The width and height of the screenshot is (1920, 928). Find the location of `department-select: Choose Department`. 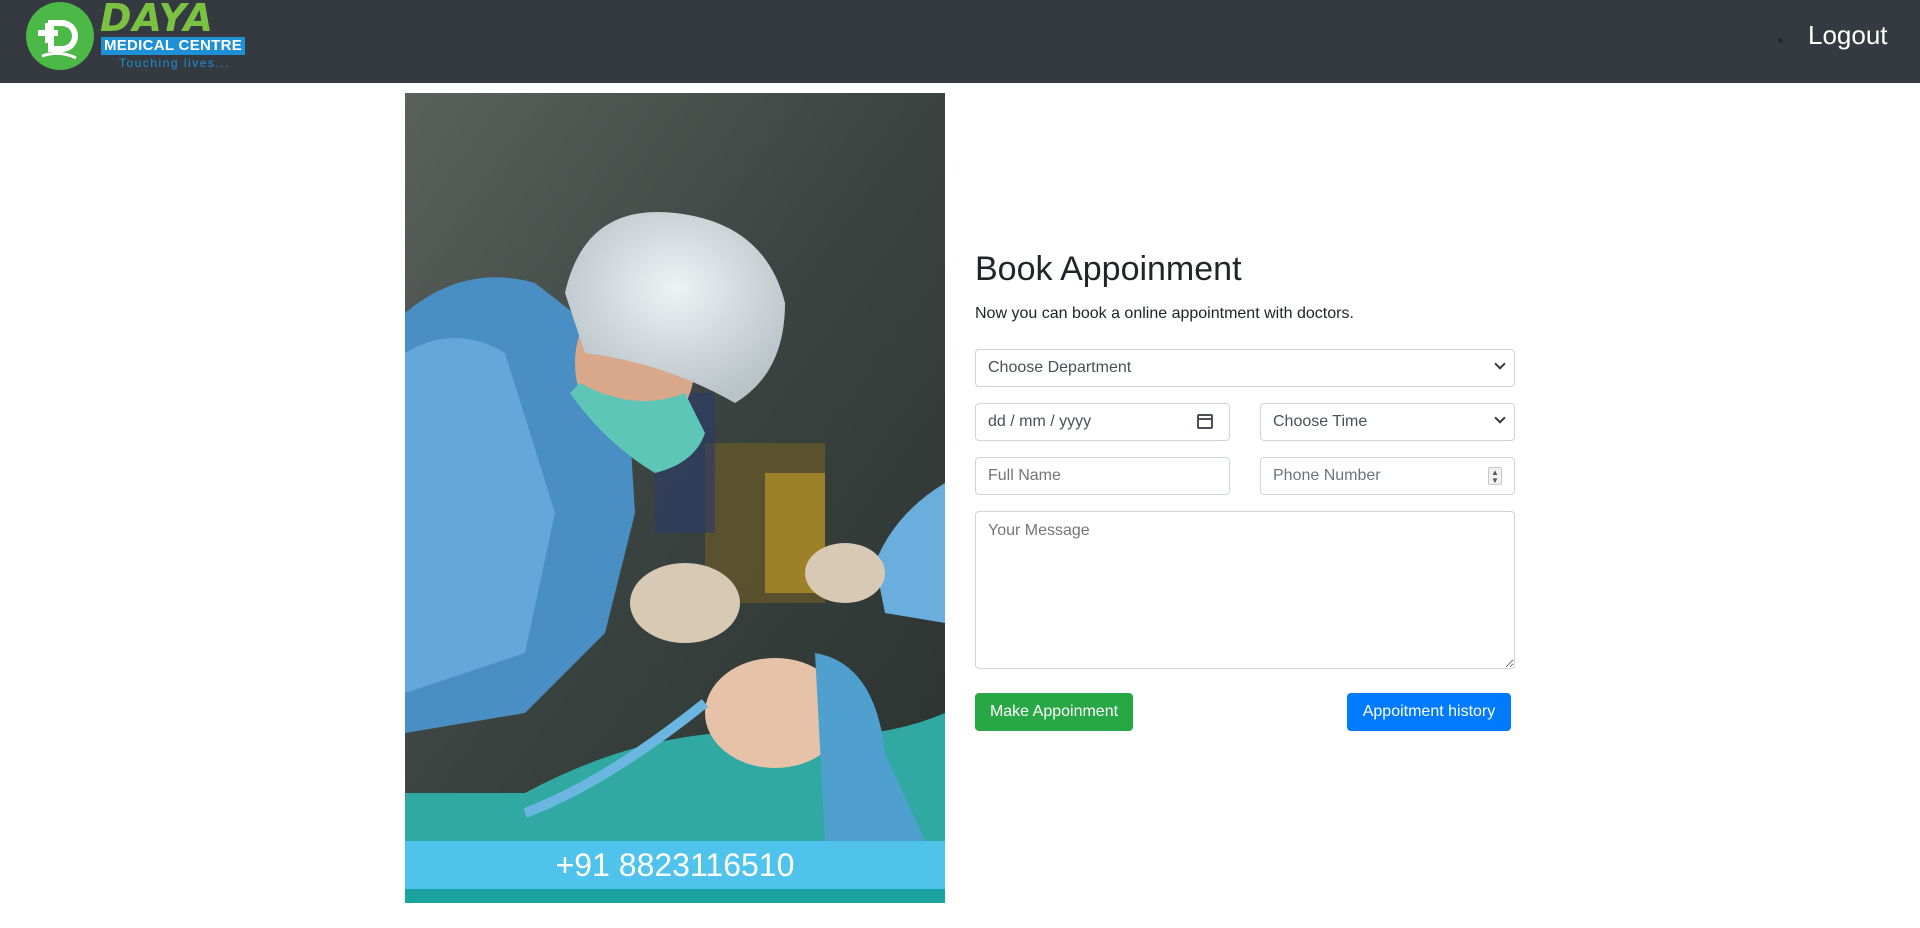

department-select: Choose Department is located at coordinates (1245, 368).